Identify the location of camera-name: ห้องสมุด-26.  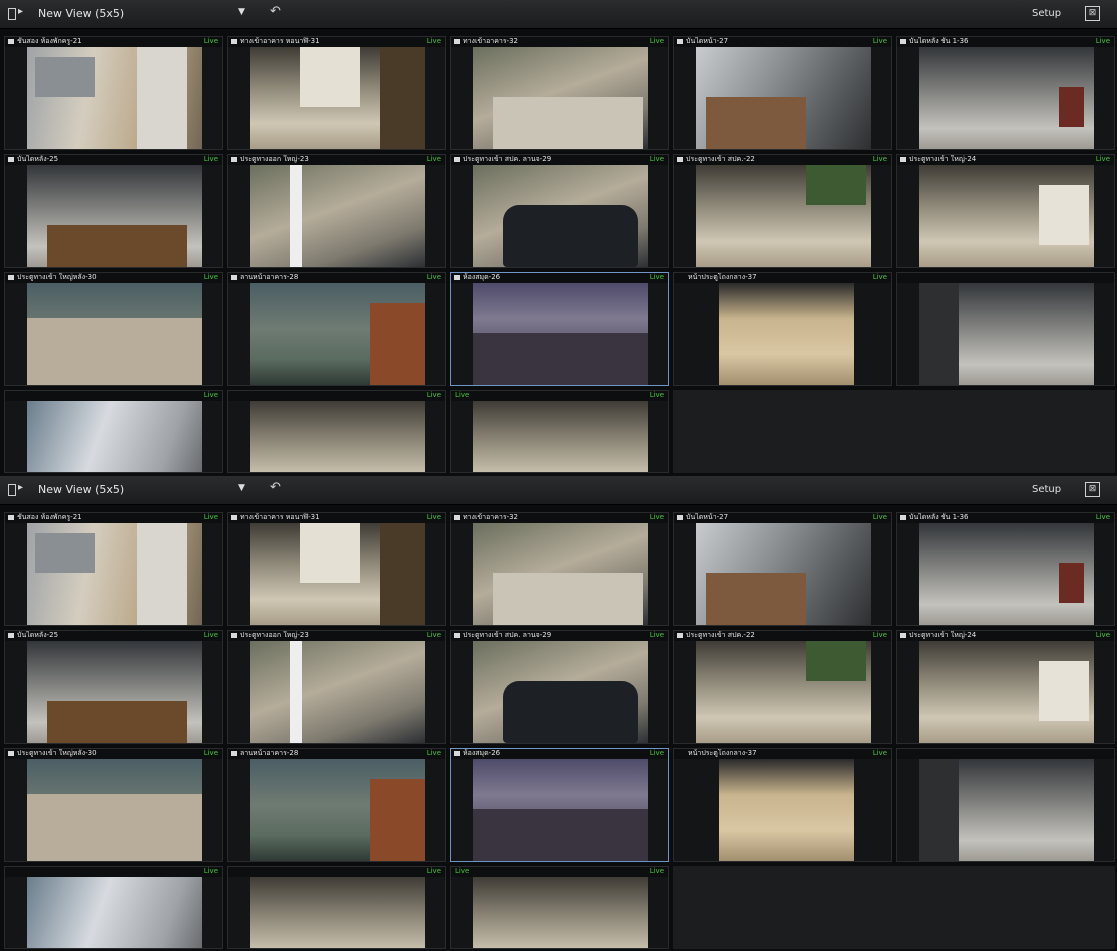
(482, 277).